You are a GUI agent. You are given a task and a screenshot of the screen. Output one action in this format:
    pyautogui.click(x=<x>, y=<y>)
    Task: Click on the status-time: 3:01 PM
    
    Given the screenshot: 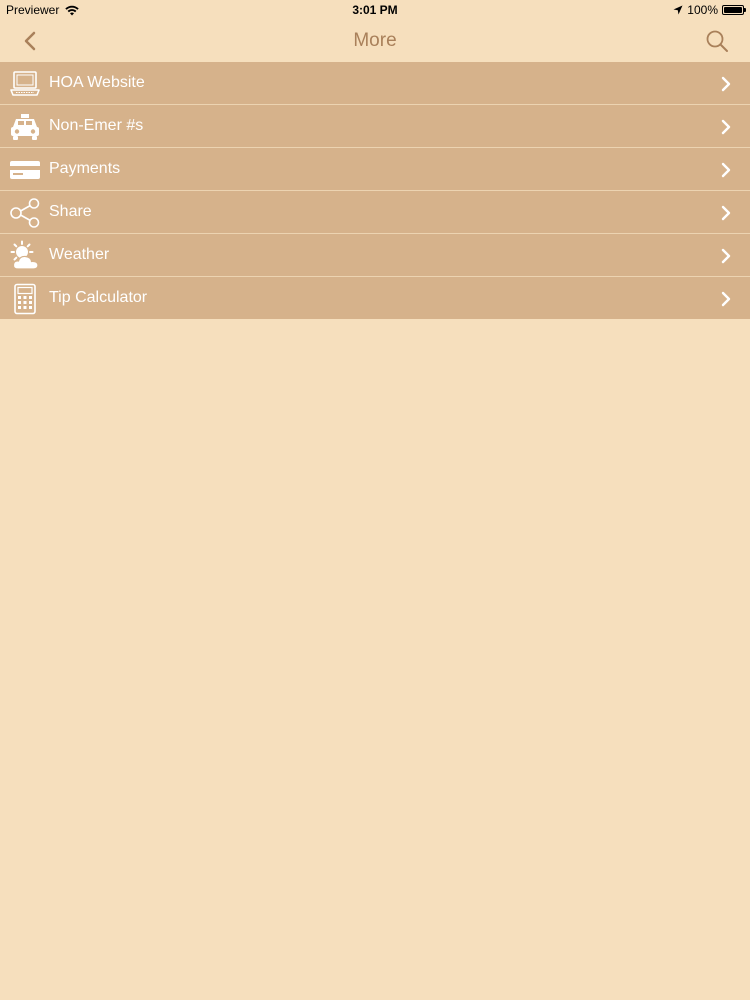 What is the action you would take?
    pyautogui.click(x=375, y=10)
    